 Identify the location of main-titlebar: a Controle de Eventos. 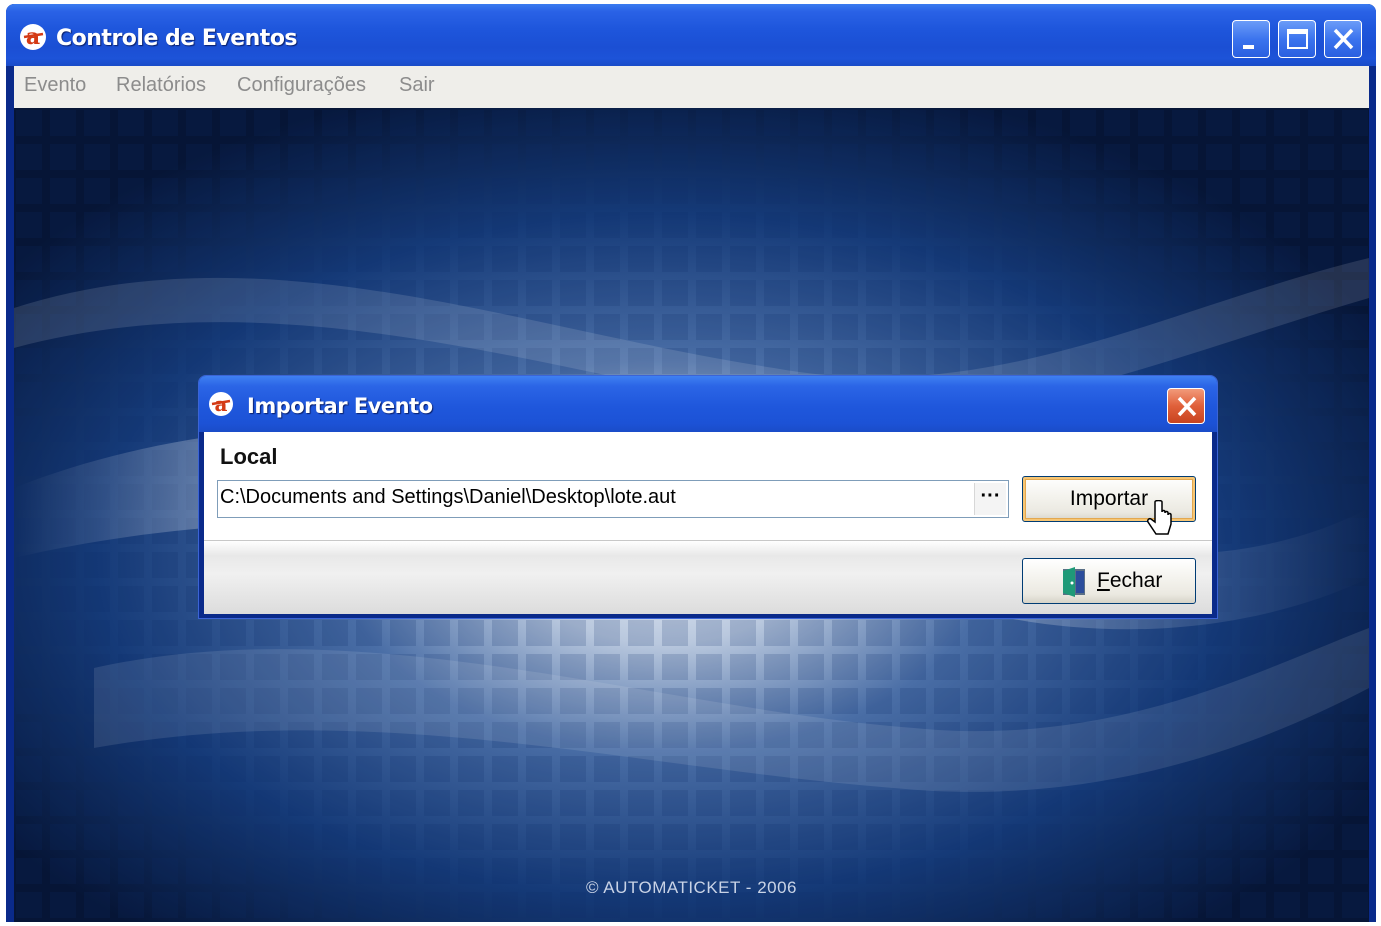
(691, 35).